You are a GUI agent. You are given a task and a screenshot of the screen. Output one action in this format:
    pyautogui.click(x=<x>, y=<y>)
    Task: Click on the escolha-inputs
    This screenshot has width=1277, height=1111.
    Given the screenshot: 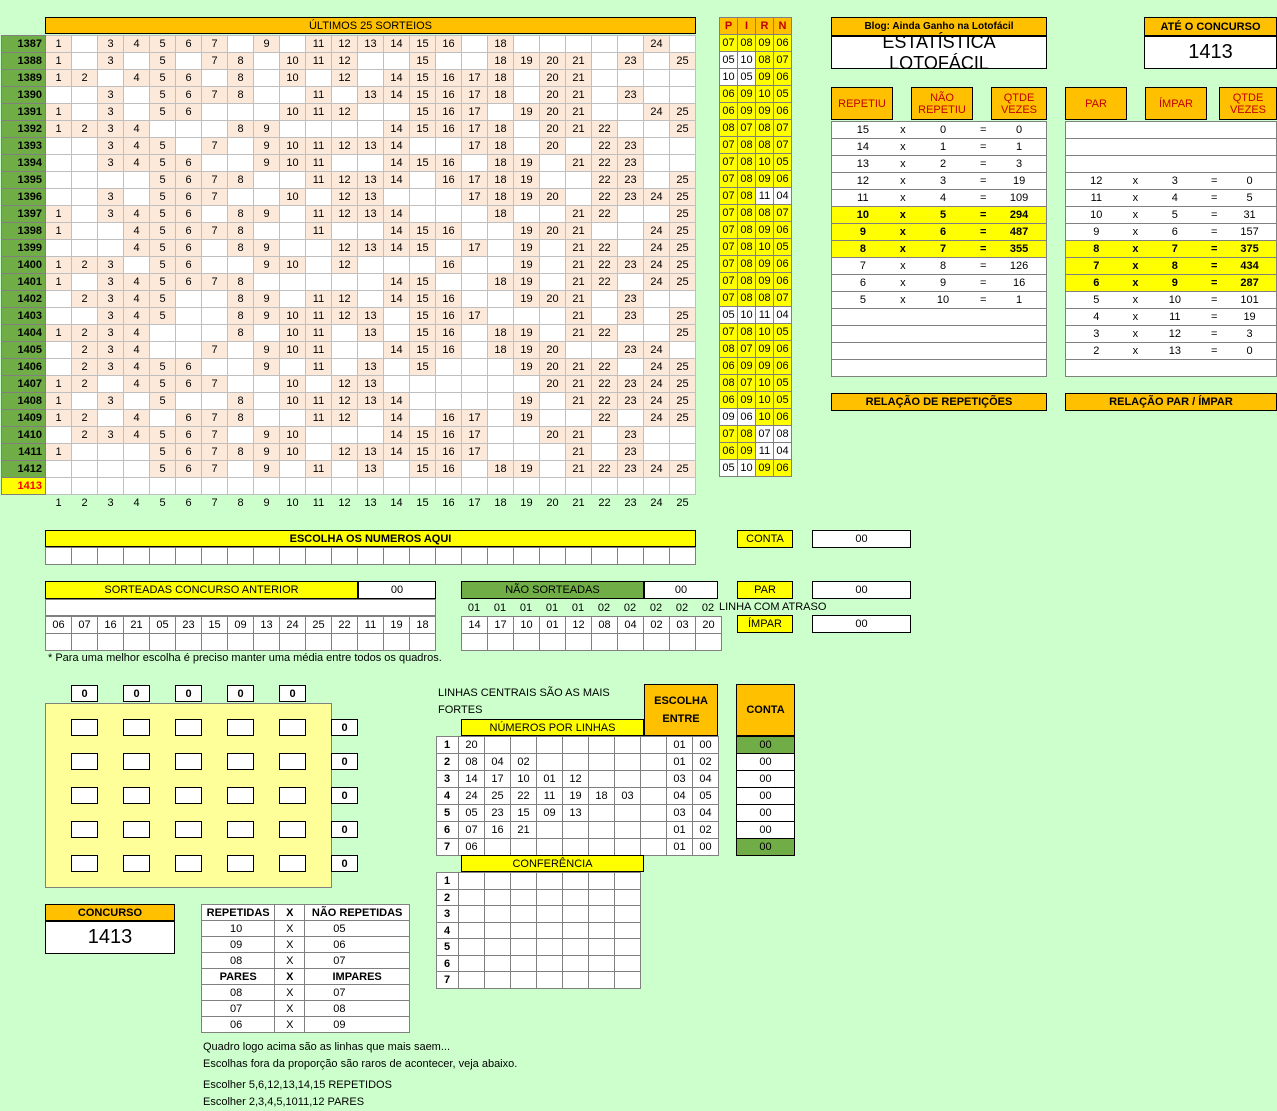 What is the action you would take?
    pyautogui.click(x=370, y=556)
    